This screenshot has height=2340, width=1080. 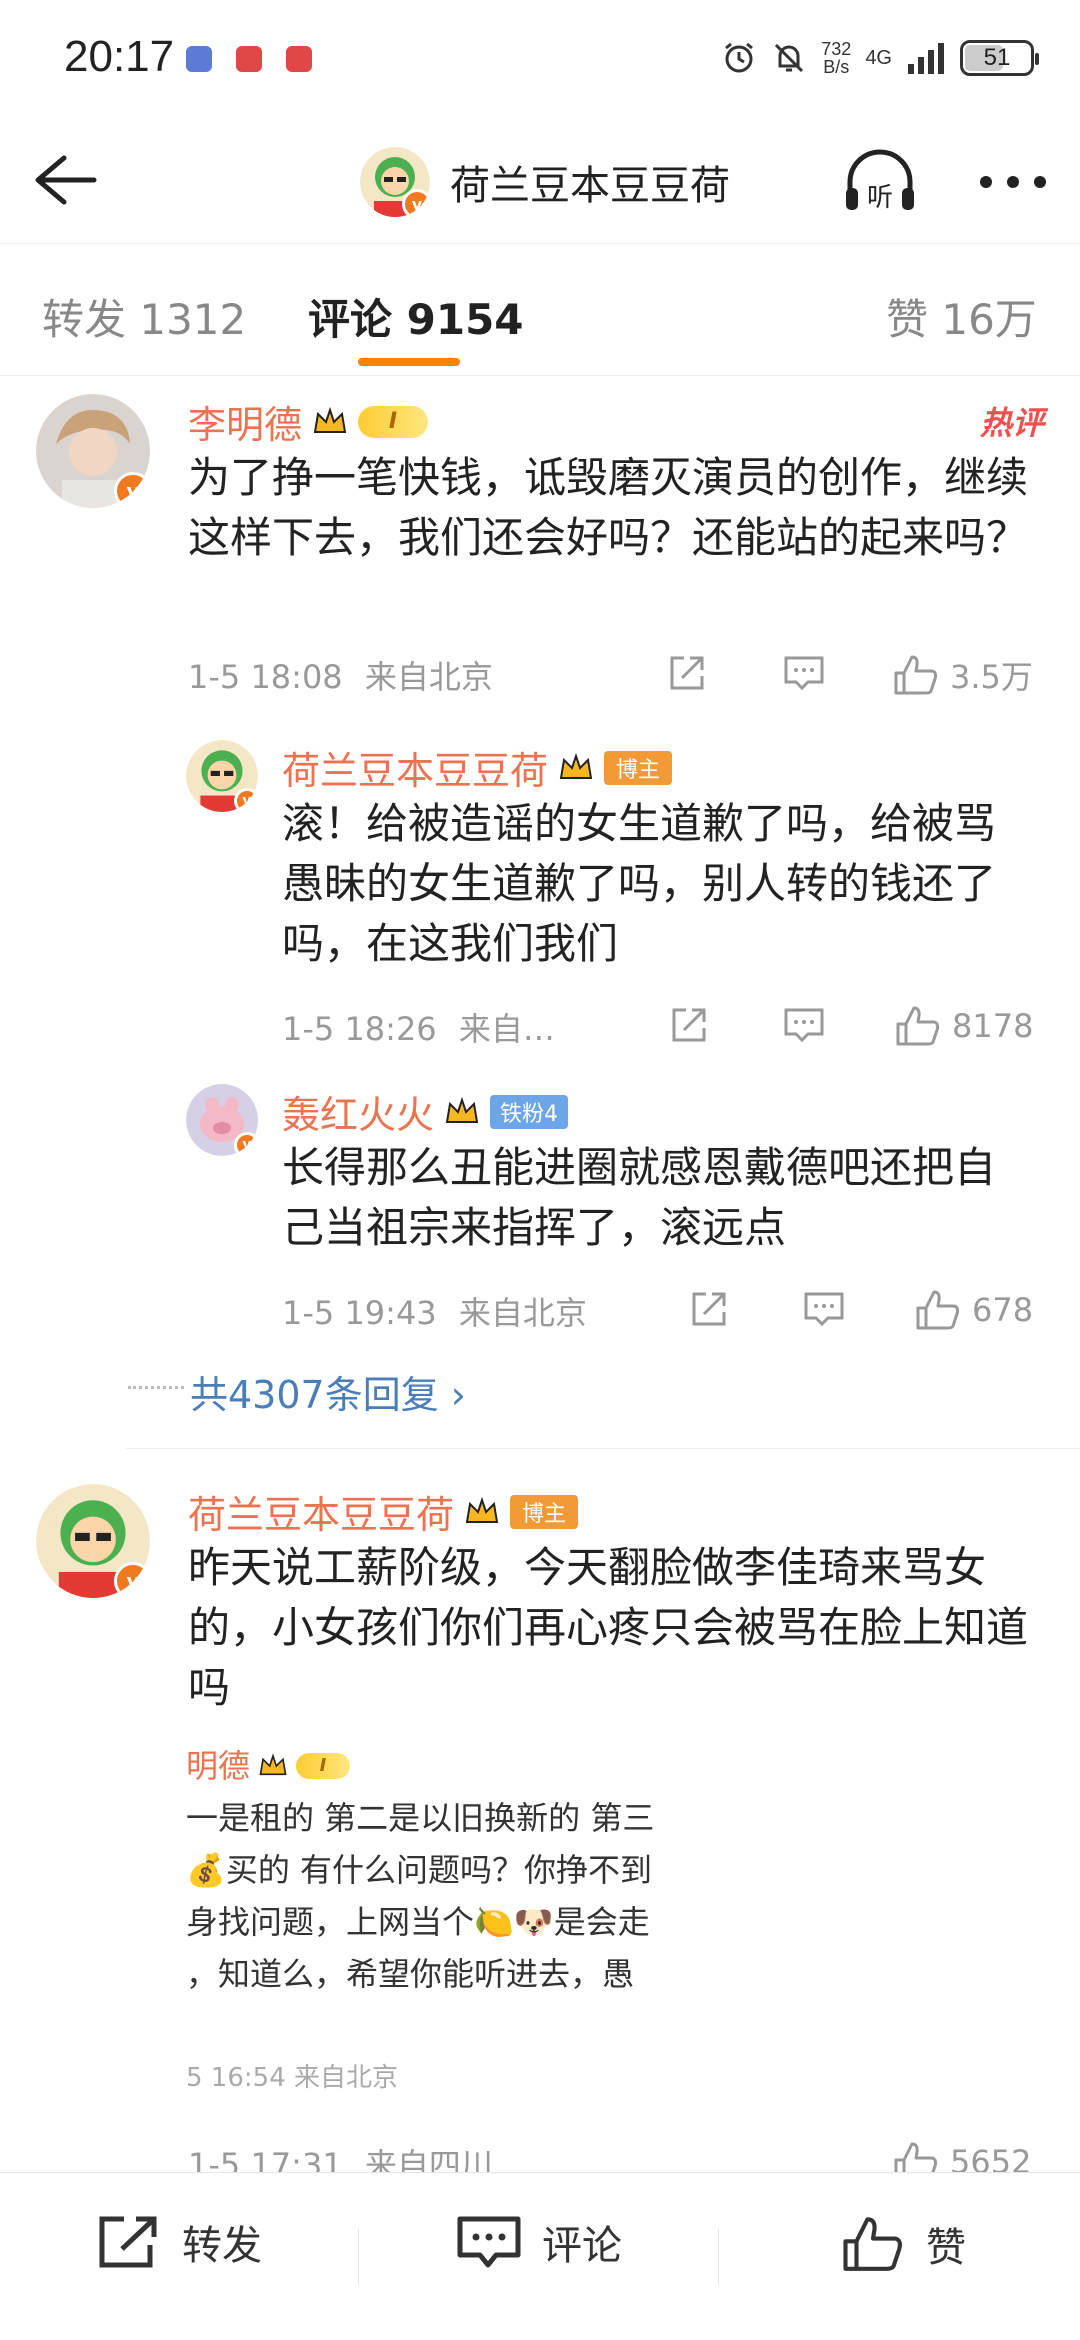 I want to click on reply-time: 1-5 19:43, so click(x=359, y=1313).